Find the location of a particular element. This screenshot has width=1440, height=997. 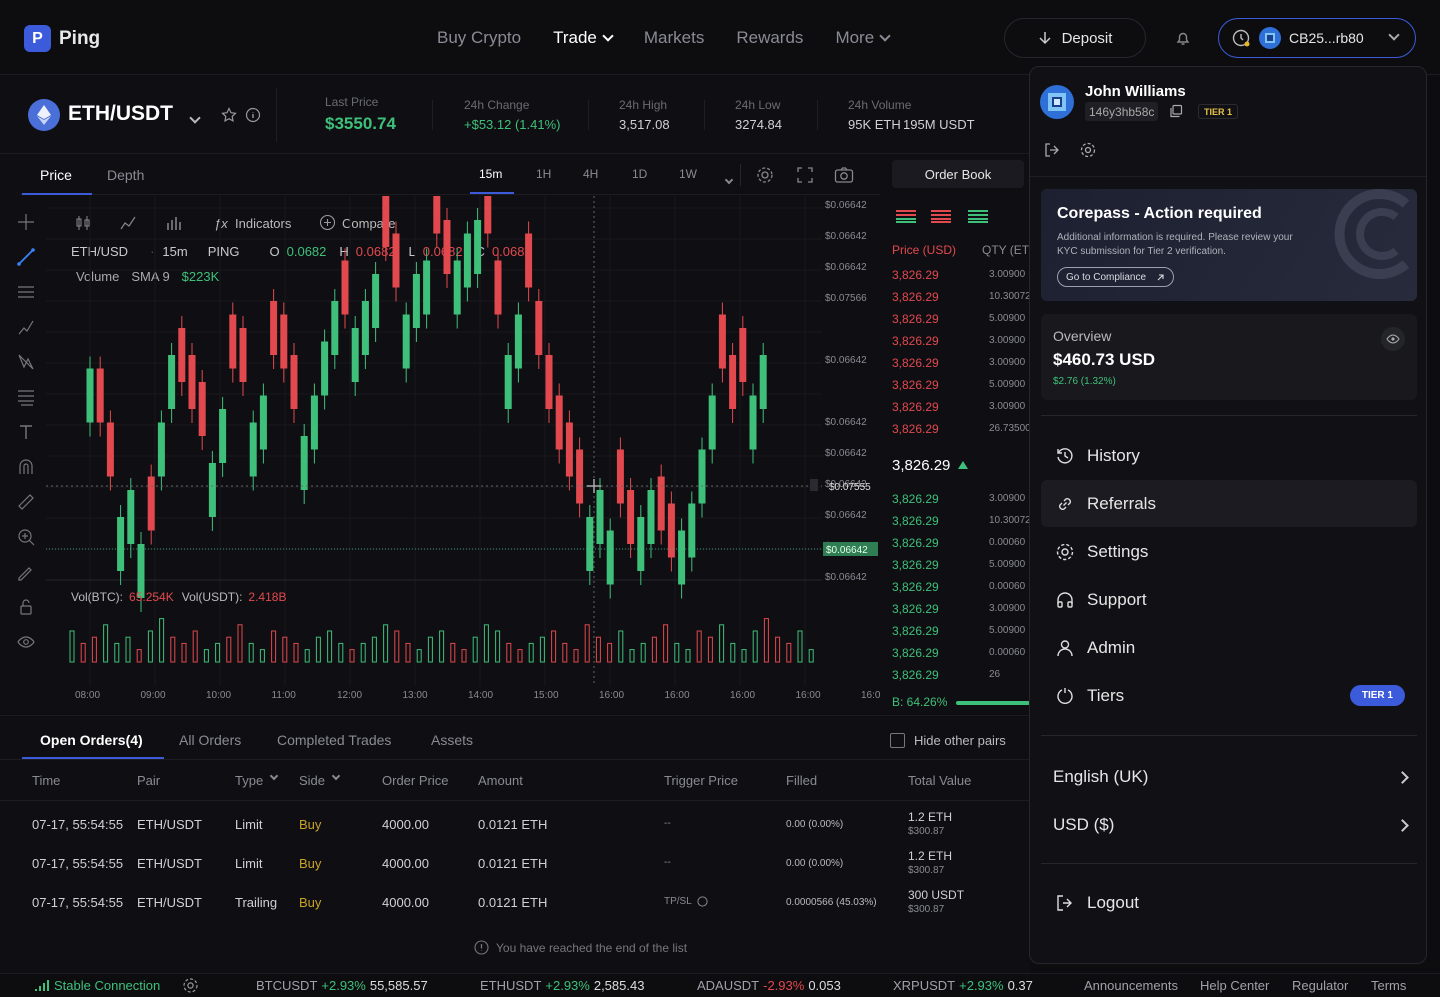

brand-logo: P Ping is located at coordinates (62, 38).